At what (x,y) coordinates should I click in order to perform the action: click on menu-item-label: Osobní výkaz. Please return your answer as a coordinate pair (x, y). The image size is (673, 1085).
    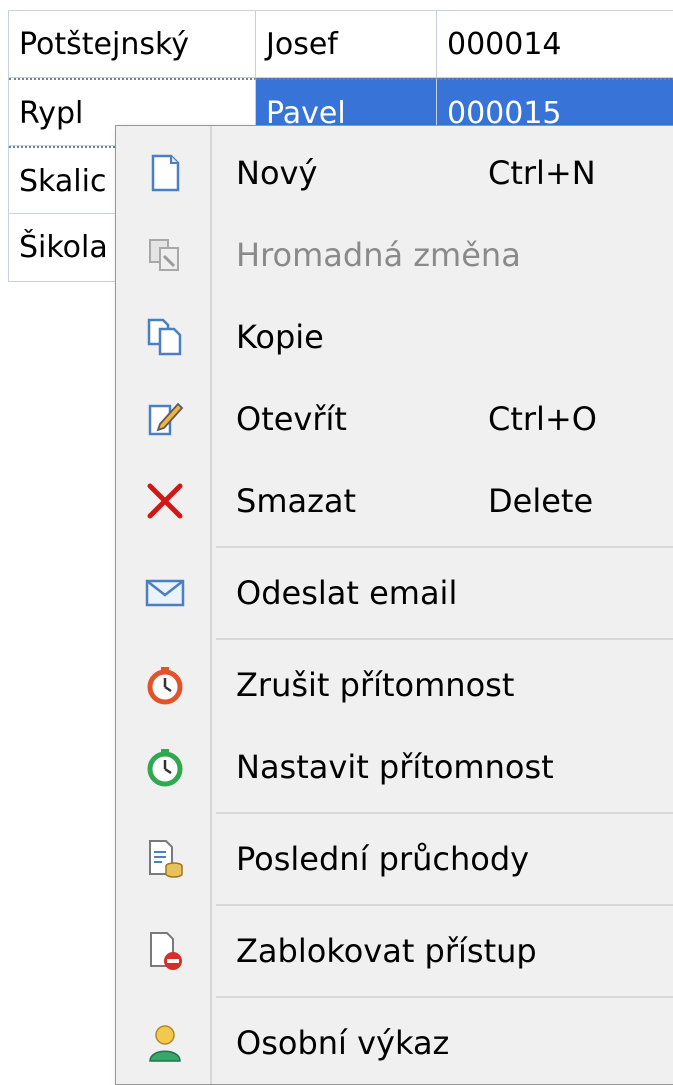
    Looking at the image, I should click on (343, 1043).